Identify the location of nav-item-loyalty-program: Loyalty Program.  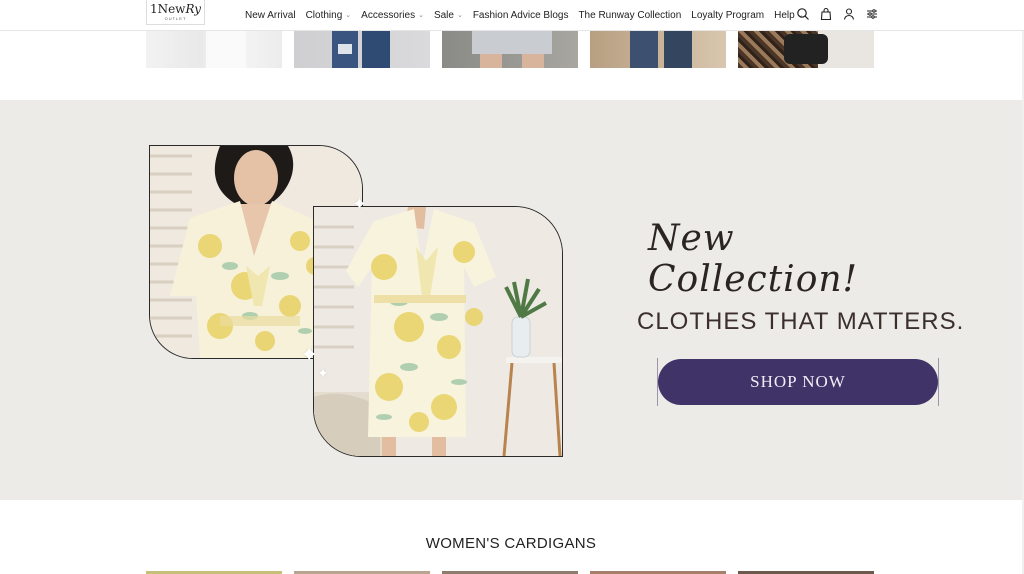
(727, 15).